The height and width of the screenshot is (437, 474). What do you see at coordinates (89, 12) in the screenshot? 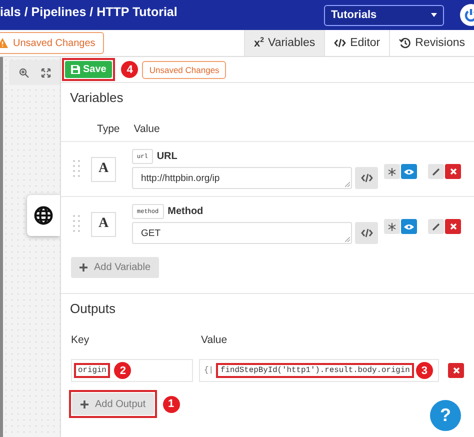
I see `breadcrumb: ials / Pipelines / HTTP Tutorial` at bounding box center [89, 12].